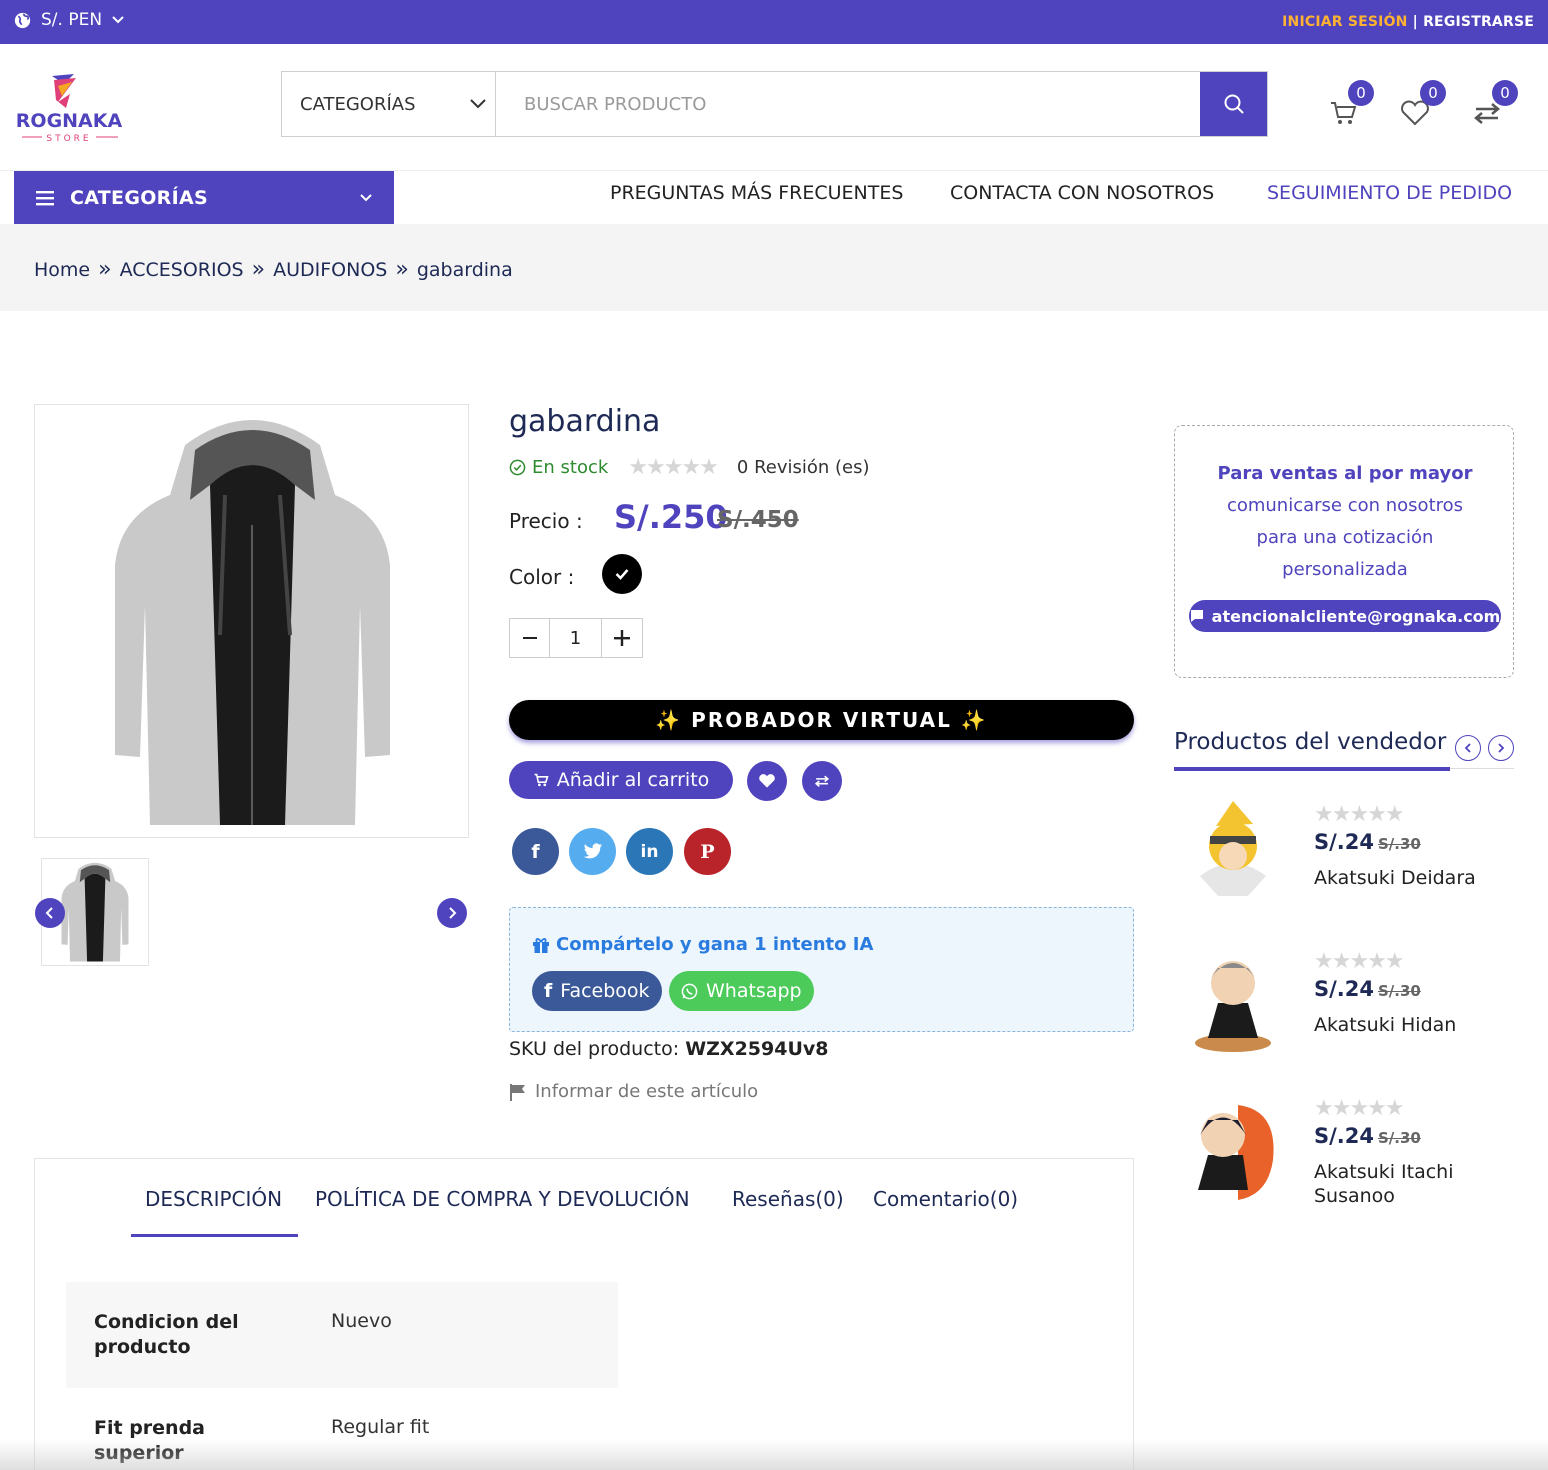 The image size is (1548, 1470). I want to click on login-link: INICIAR SESIÓN, so click(1344, 22).